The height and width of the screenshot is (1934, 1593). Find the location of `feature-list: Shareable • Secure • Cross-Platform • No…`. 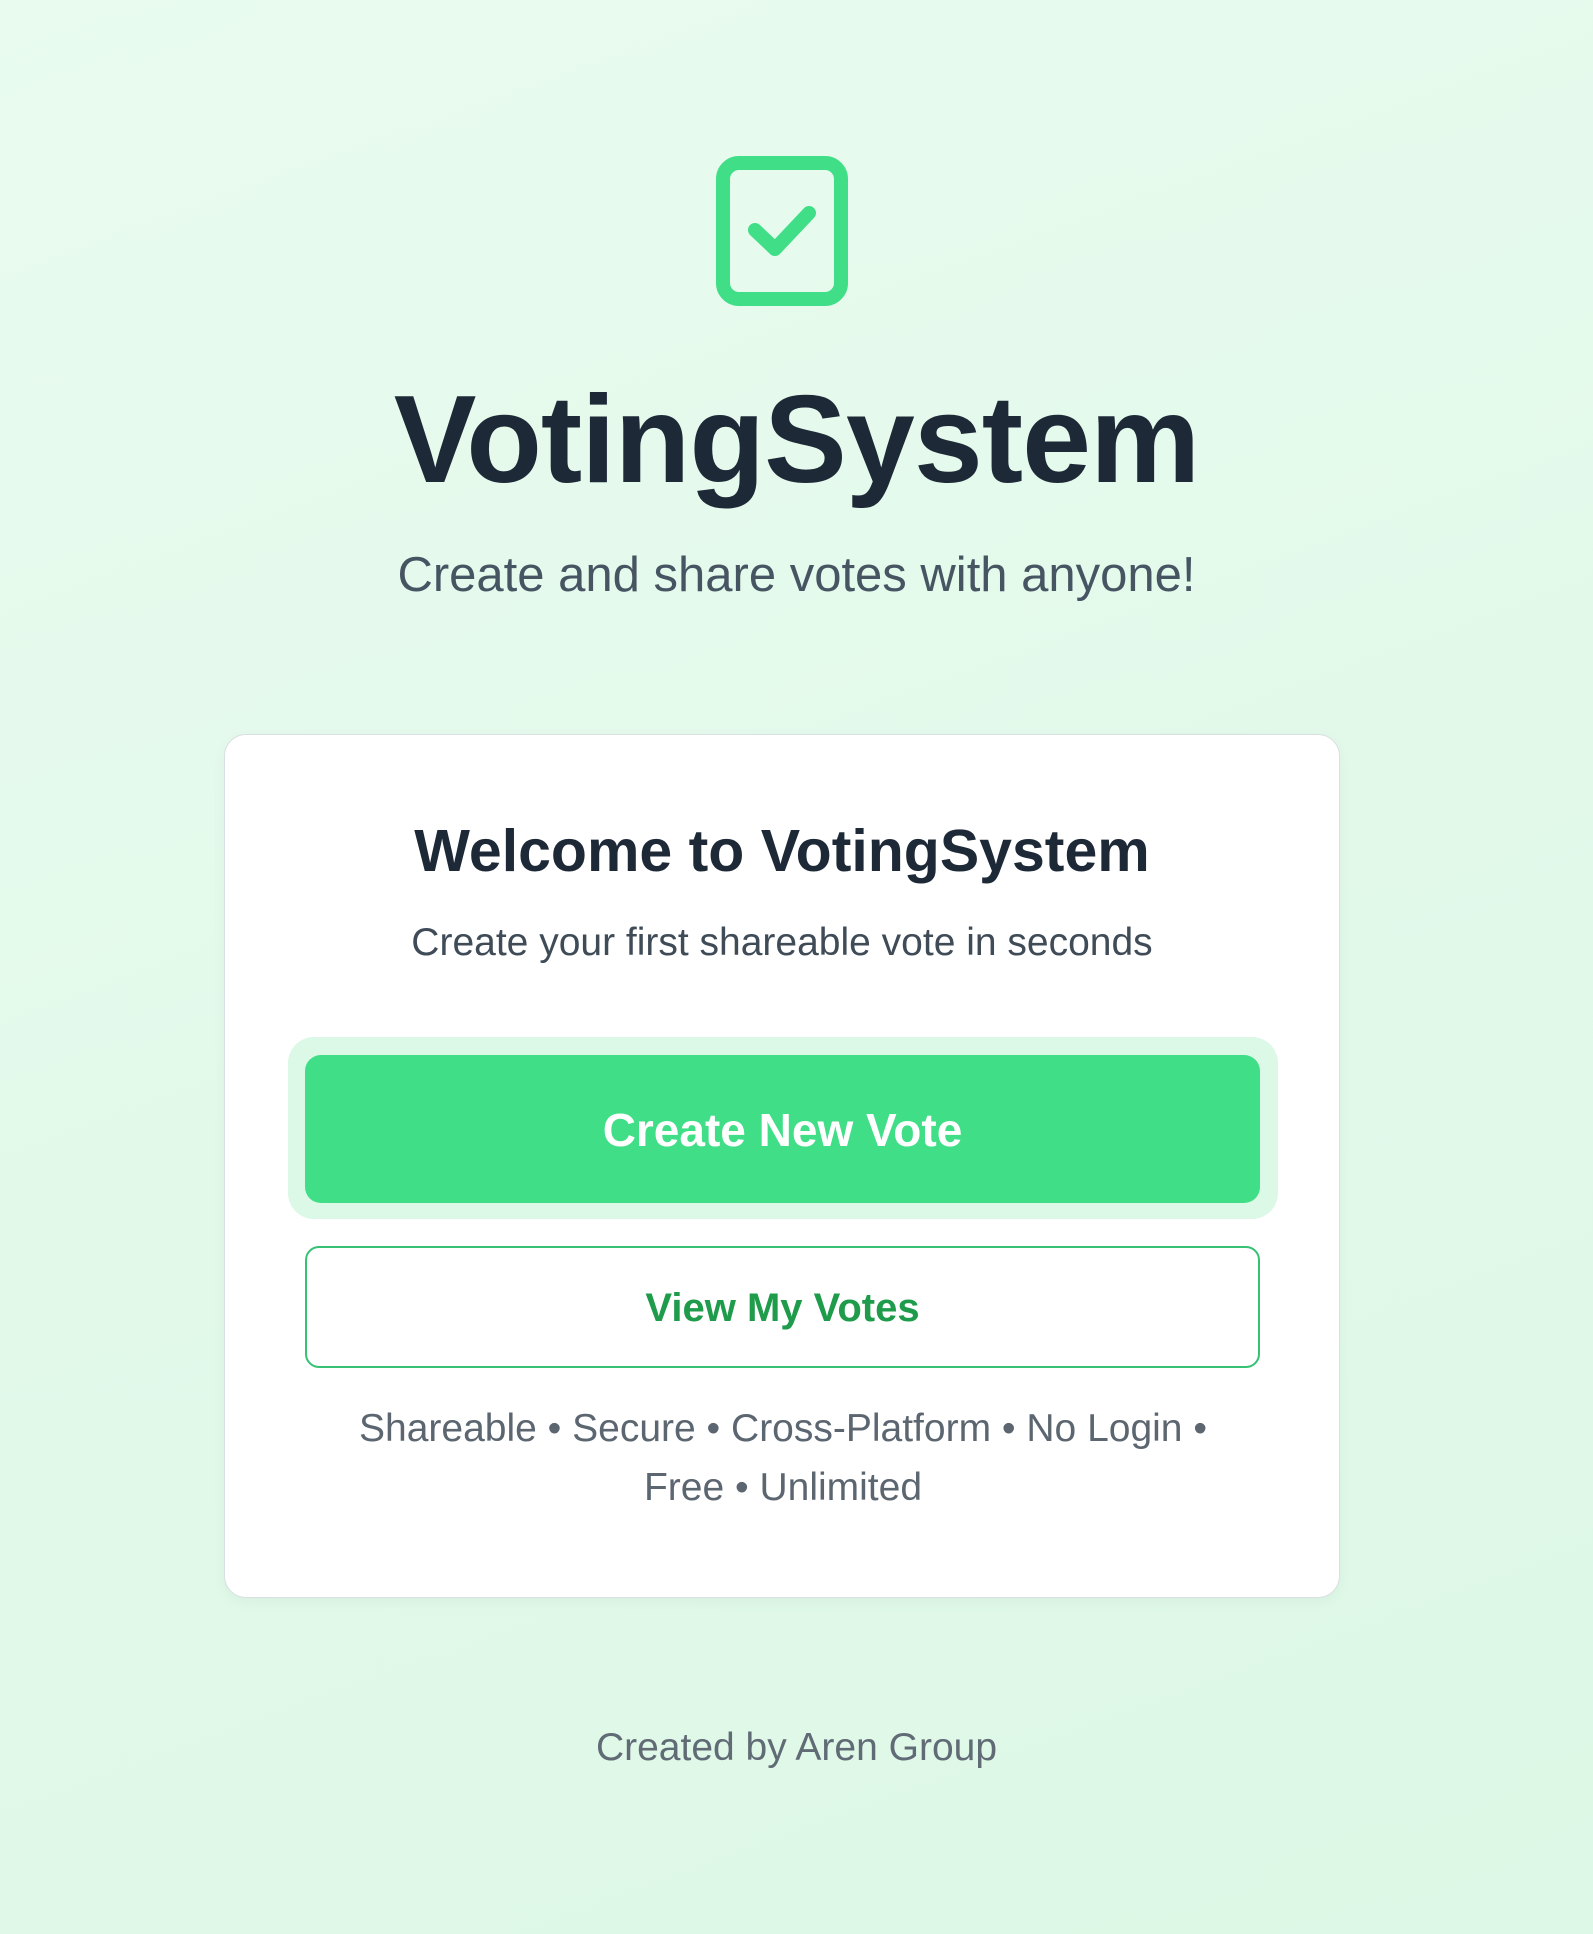

feature-list: Shareable • Secure • Cross-Platform • No… is located at coordinates (783, 1458).